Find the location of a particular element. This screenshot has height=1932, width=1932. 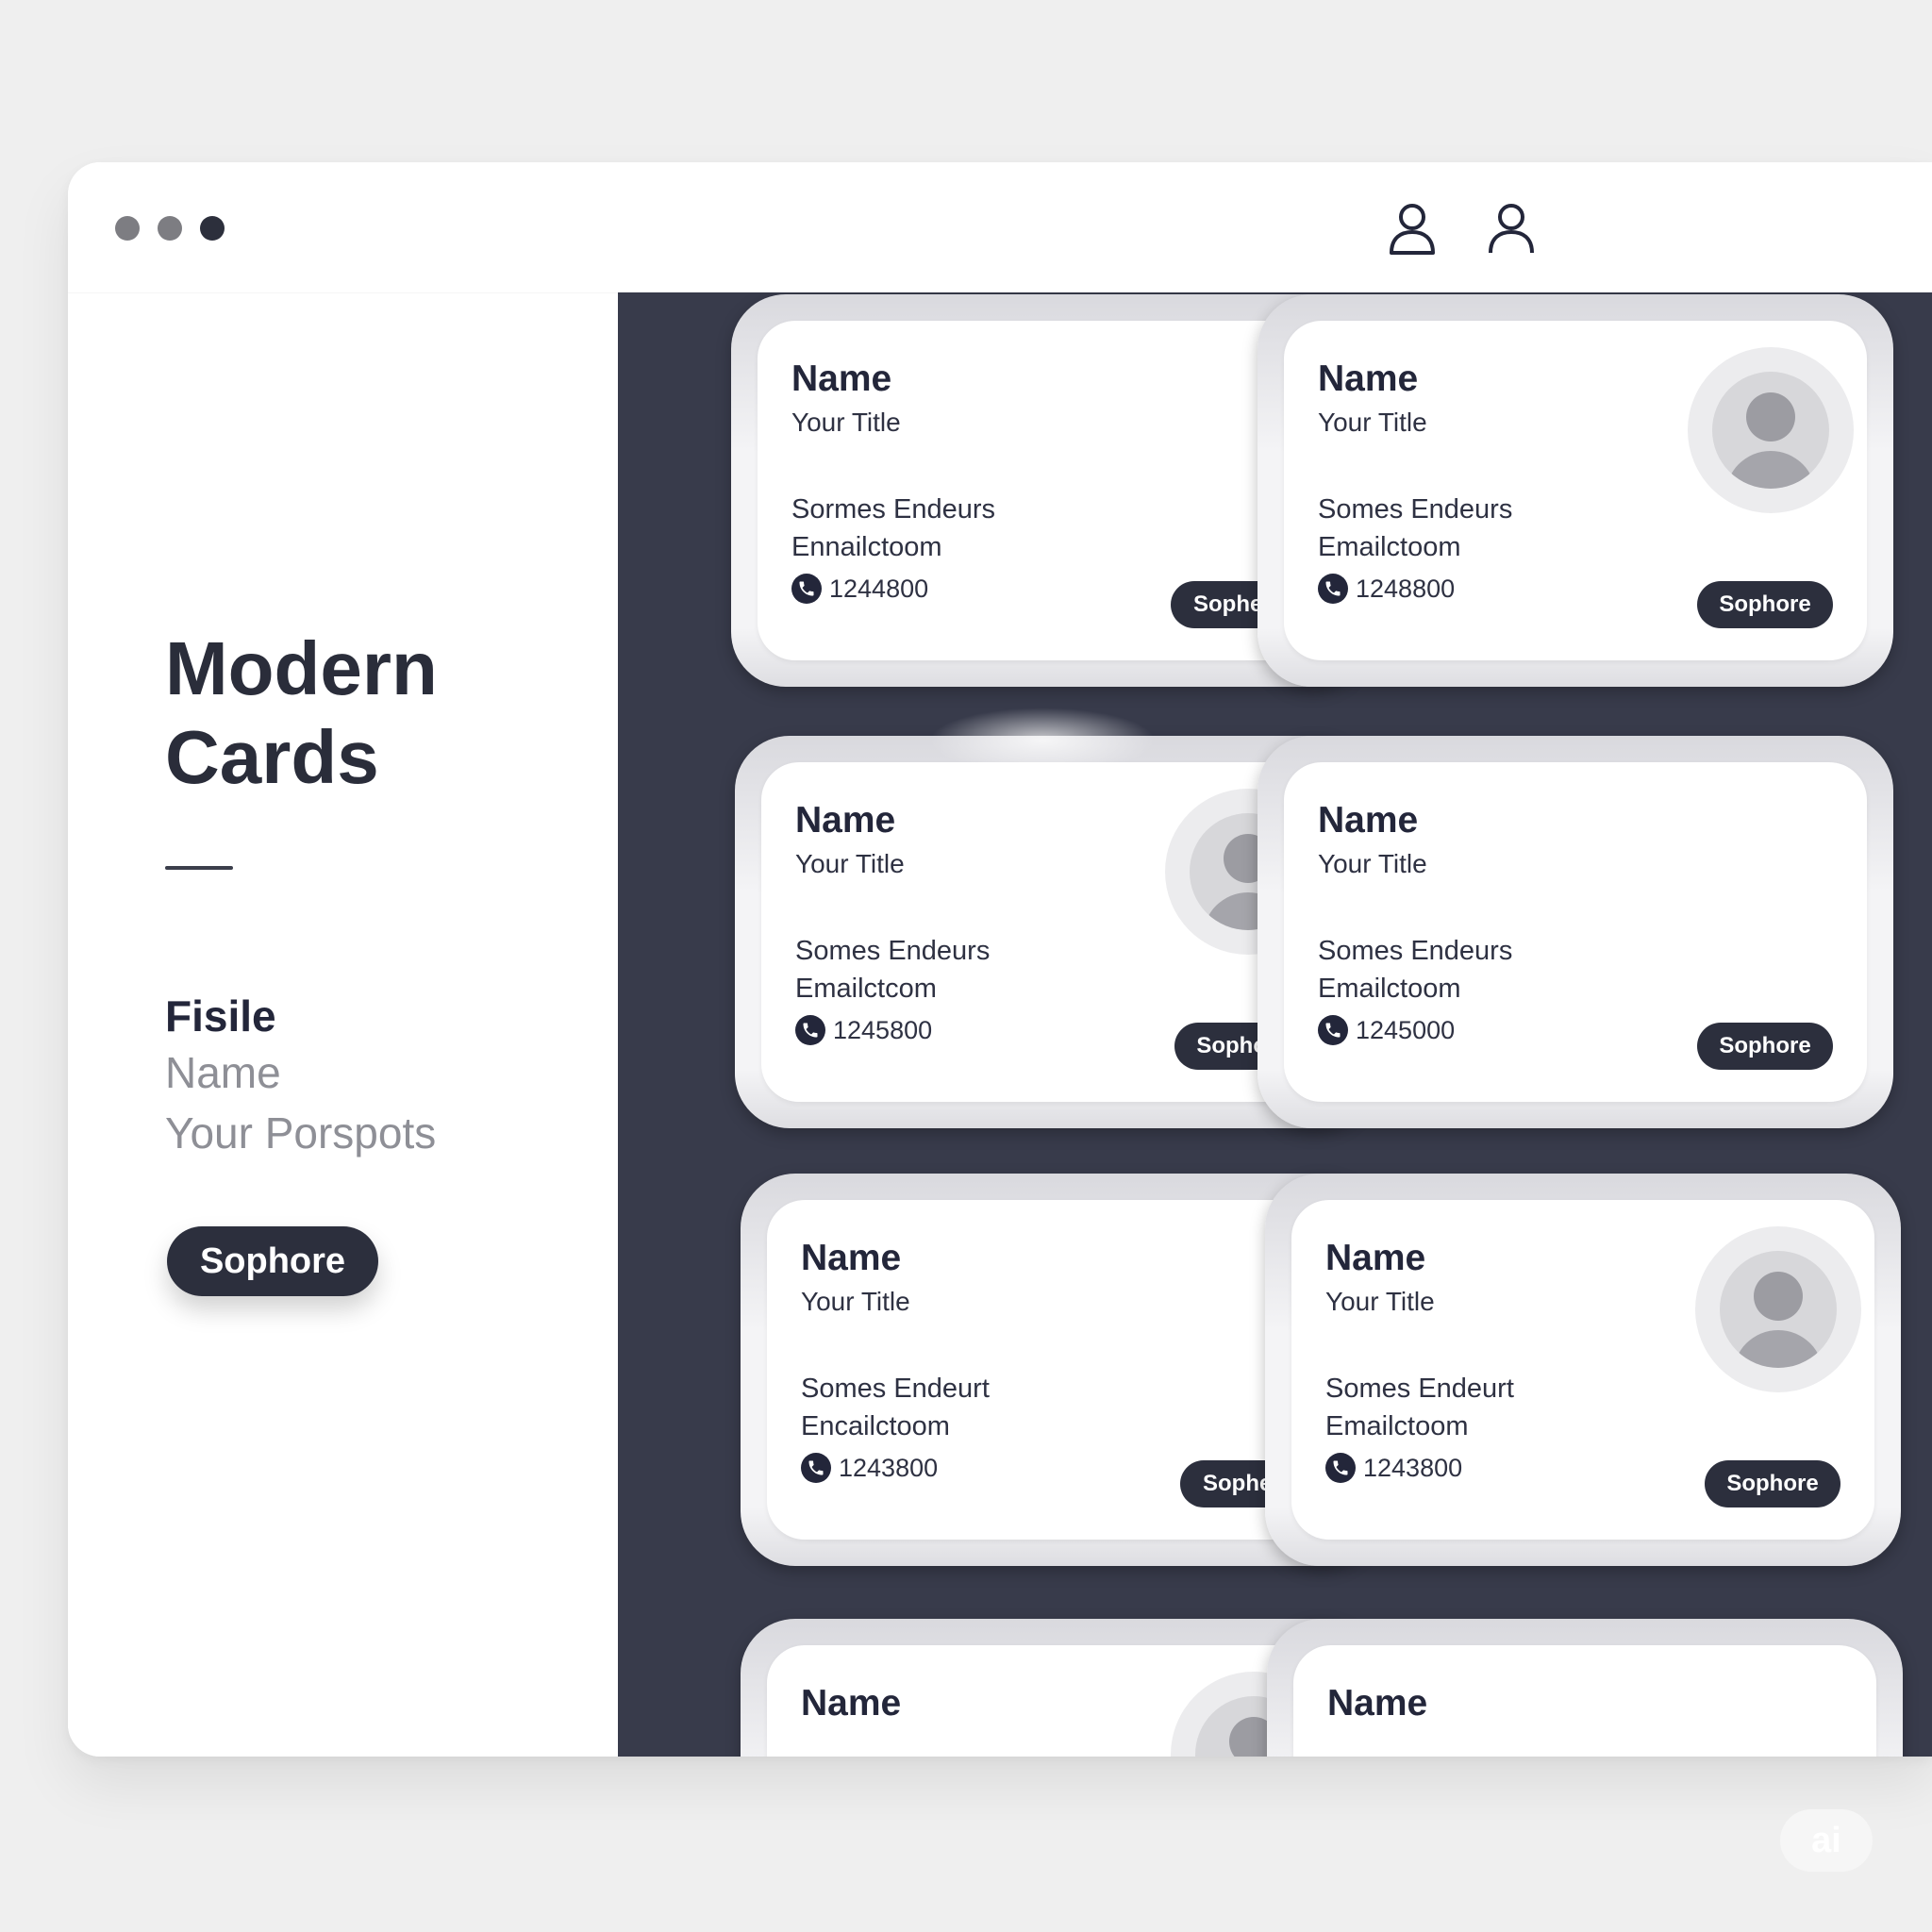

contact-email: Encailctoom is located at coordinates (876, 1426).